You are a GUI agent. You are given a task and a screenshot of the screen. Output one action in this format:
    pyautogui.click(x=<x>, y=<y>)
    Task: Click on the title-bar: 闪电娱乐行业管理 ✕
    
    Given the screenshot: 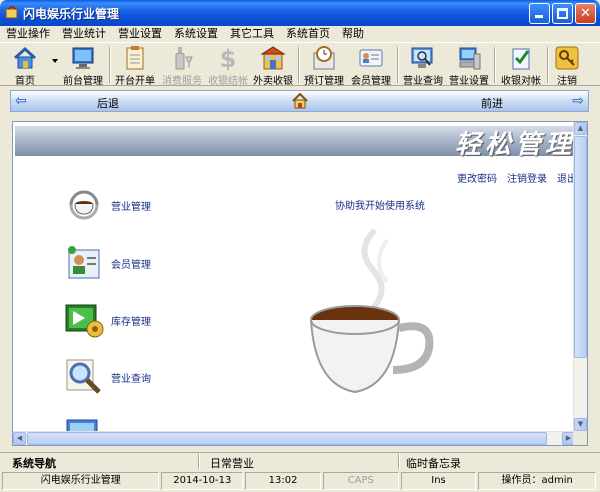 What is the action you would take?
    pyautogui.click(x=300, y=13)
    